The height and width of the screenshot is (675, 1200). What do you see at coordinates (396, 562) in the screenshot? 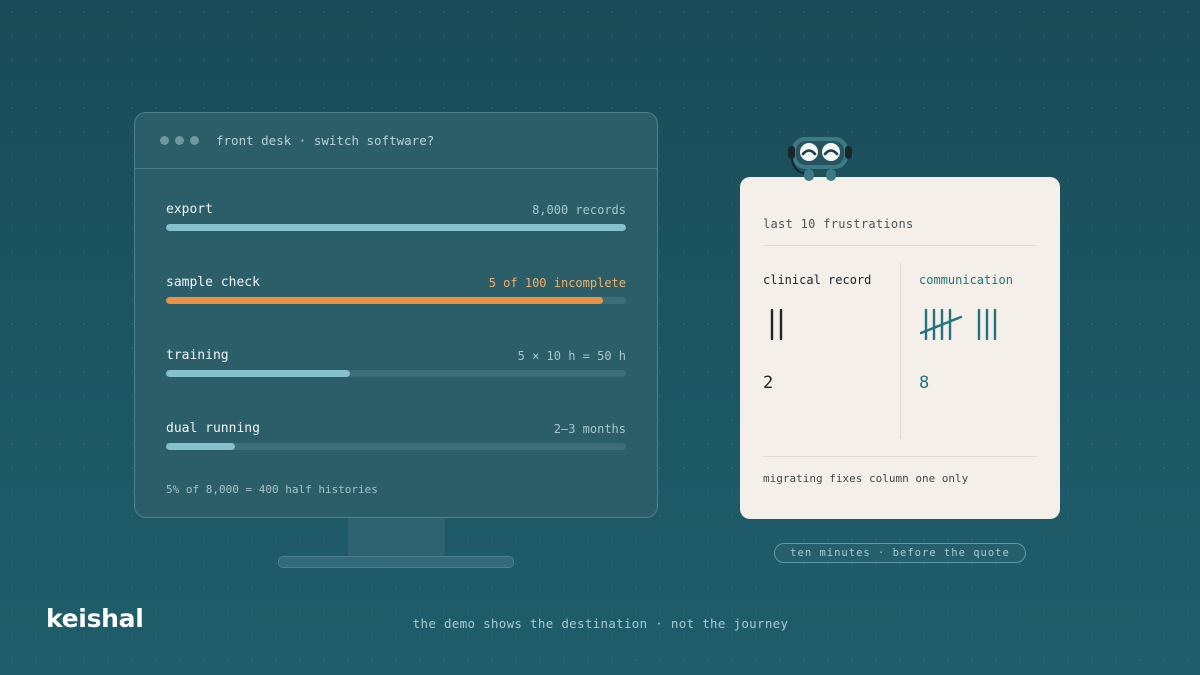
I see `monitor-stand` at bounding box center [396, 562].